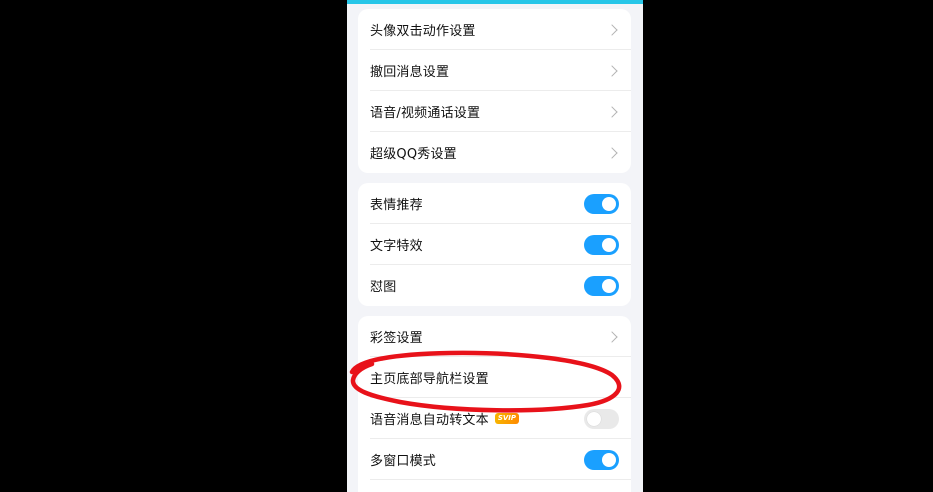 The width and height of the screenshot is (933, 492). What do you see at coordinates (494, 285) in the screenshot?
I see `setting-meme-reply: 怼图` at bounding box center [494, 285].